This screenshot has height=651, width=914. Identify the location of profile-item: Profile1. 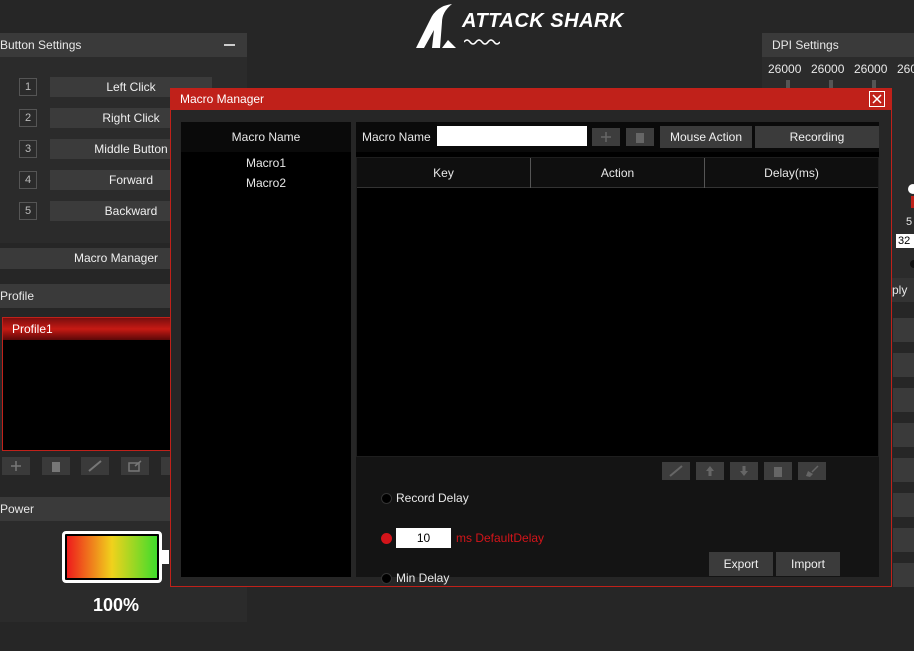
(87, 329).